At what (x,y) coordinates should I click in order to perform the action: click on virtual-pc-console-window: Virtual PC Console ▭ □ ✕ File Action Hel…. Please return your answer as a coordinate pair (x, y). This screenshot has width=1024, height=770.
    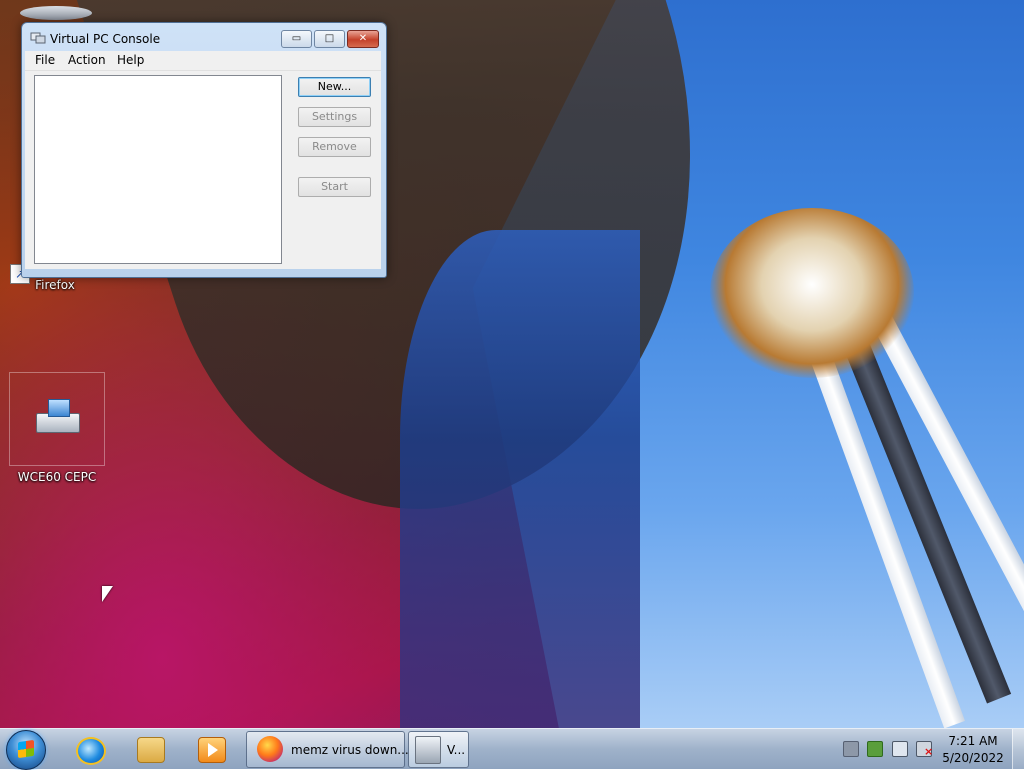
    Looking at the image, I should click on (204, 150).